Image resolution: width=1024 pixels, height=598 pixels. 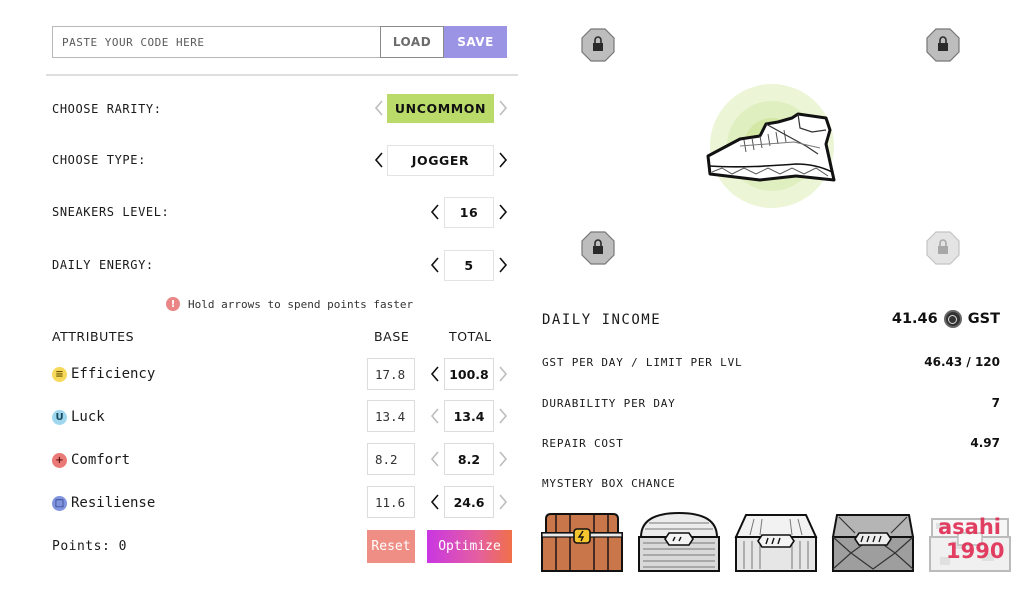 I want to click on total-header: TOTAL, so click(x=470, y=336).